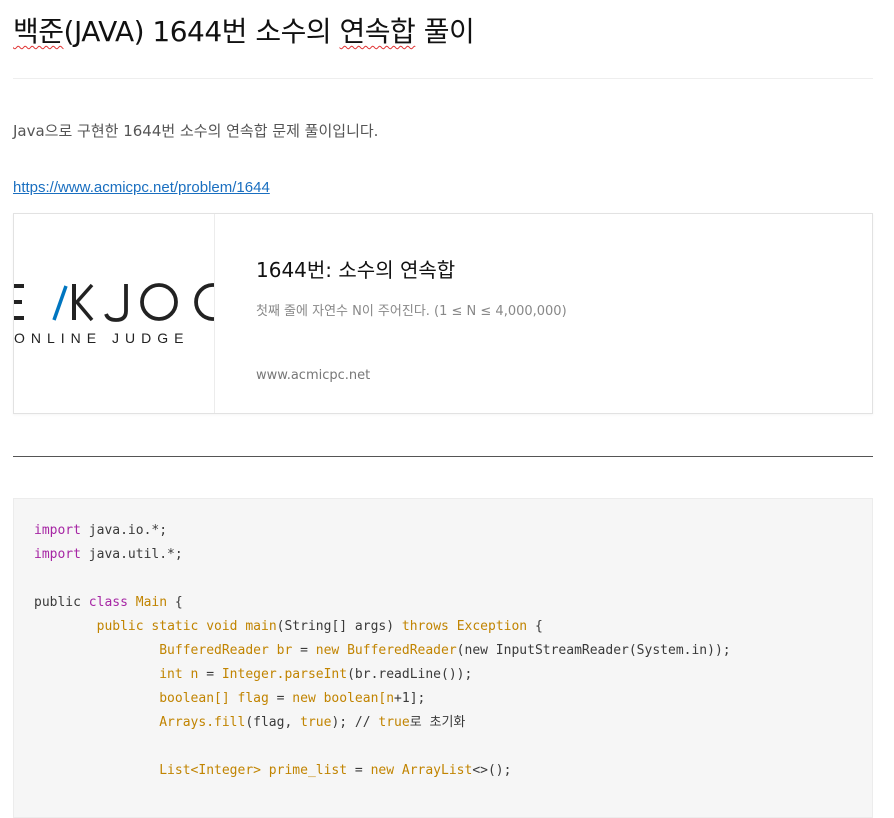  I want to click on logo-subtitle: ONLINE JUDGE, so click(102, 338).